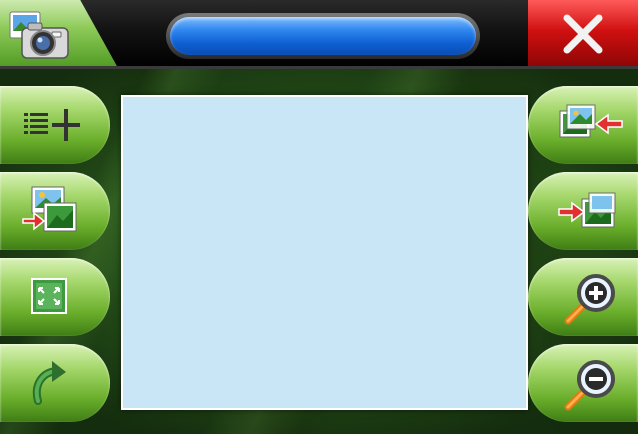 The width and height of the screenshot is (638, 434). I want to click on next-picture-button, so click(583, 211).